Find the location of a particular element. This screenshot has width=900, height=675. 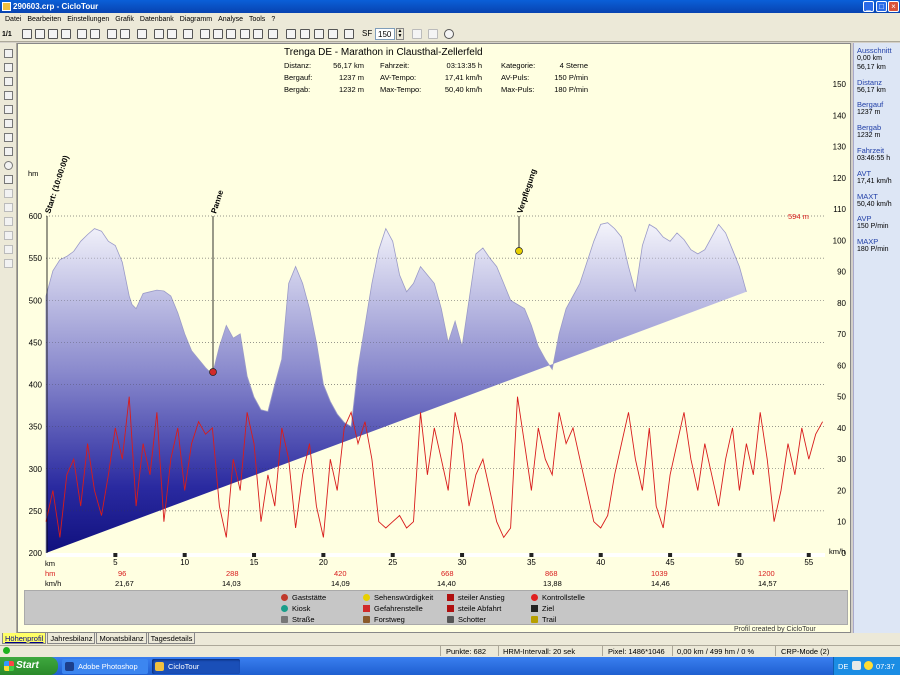

clock: 07:37 is located at coordinates (885, 666).